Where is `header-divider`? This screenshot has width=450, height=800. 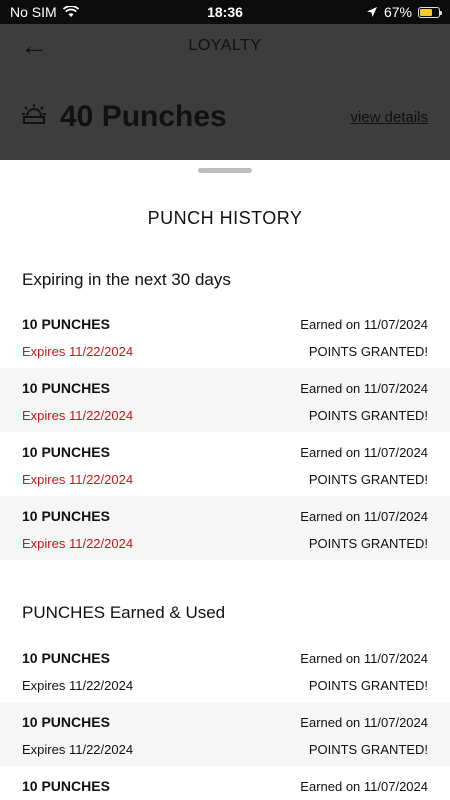 header-divider is located at coordinates (225, 80).